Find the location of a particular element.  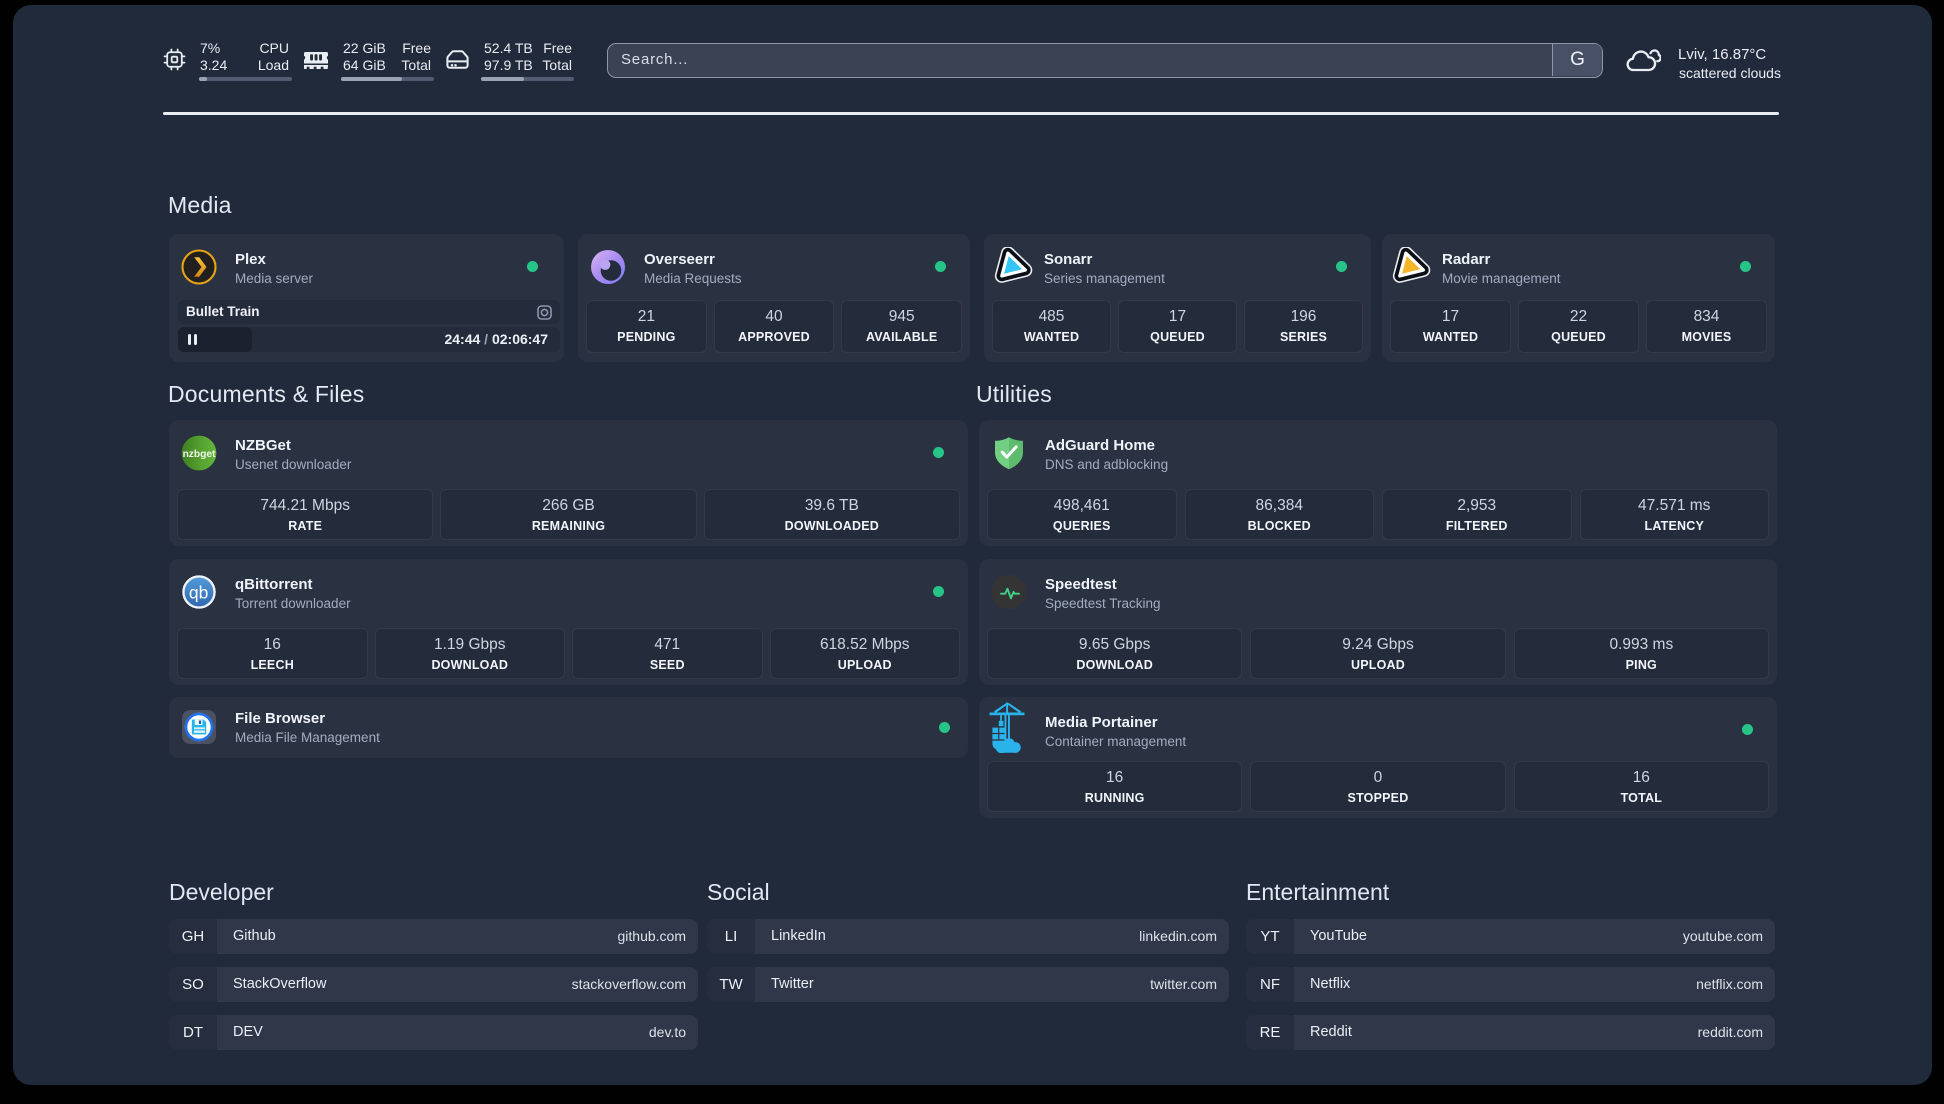

svg-text: nzbget is located at coordinates (199, 454).